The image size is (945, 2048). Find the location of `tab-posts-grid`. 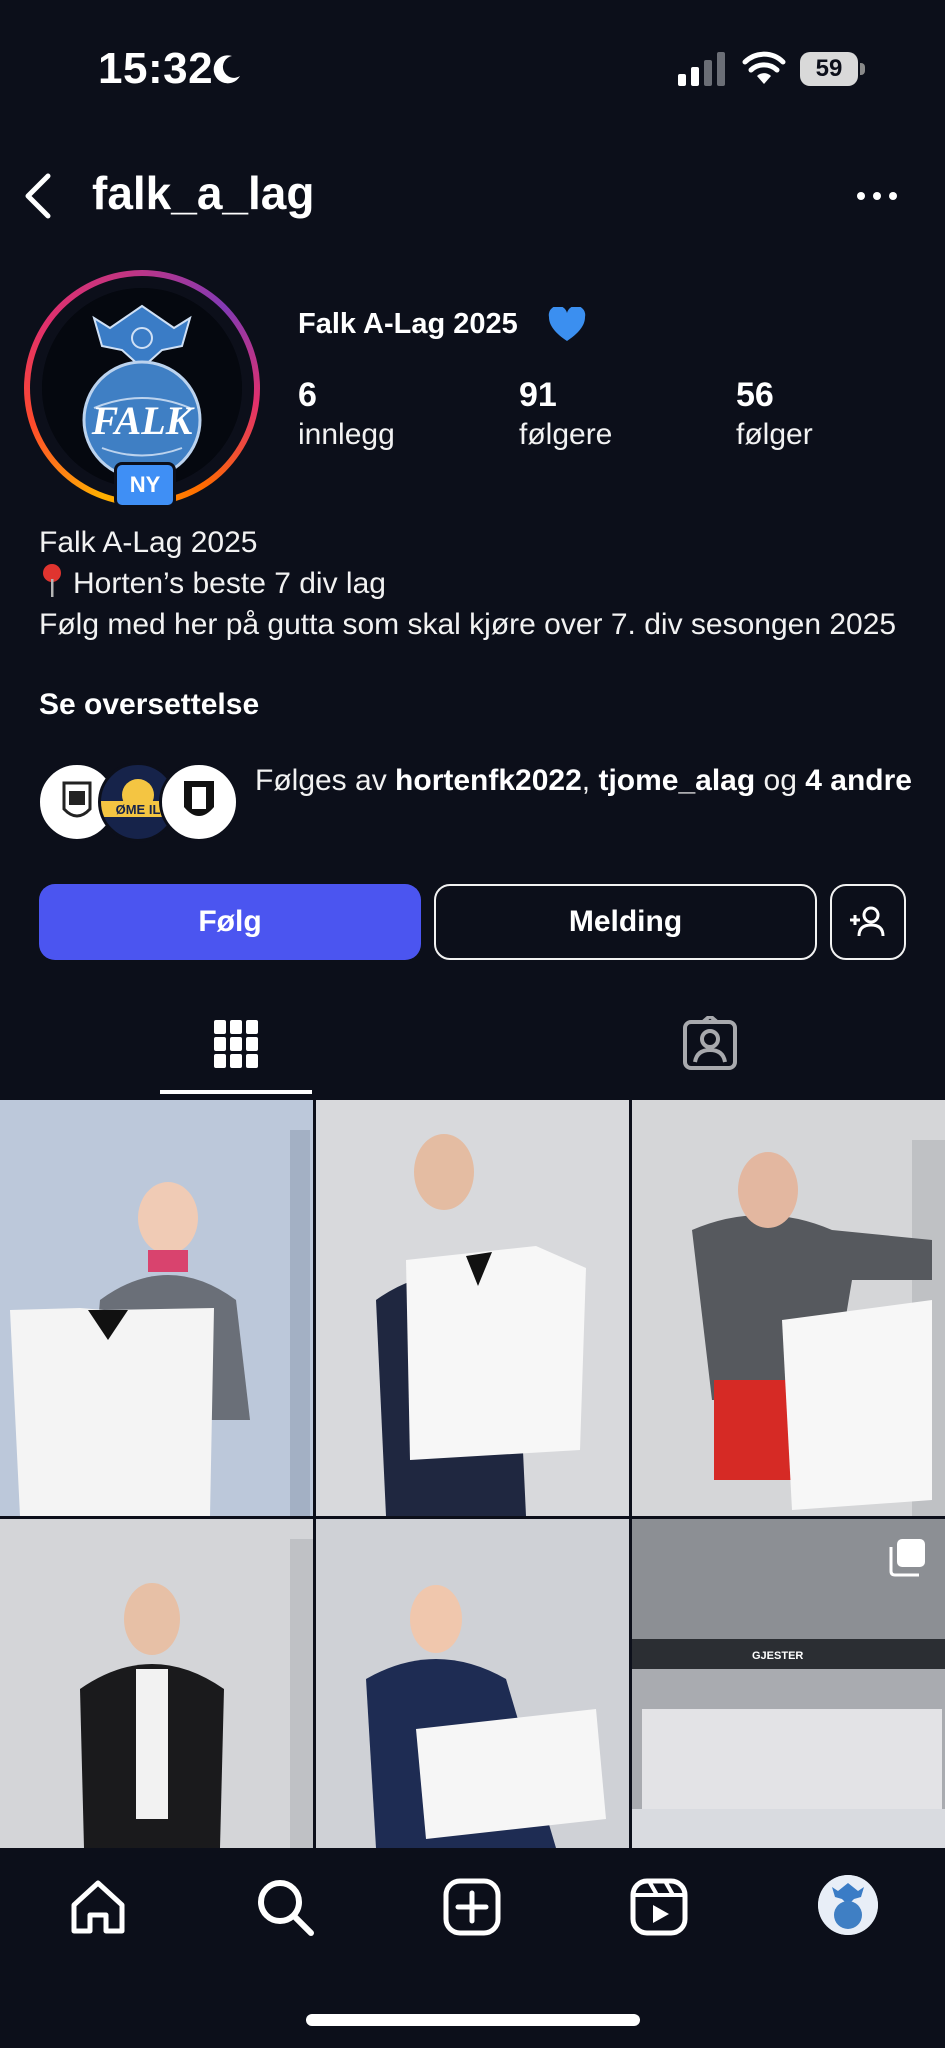

tab-posts-grid is located at coordinates (236, 1048).